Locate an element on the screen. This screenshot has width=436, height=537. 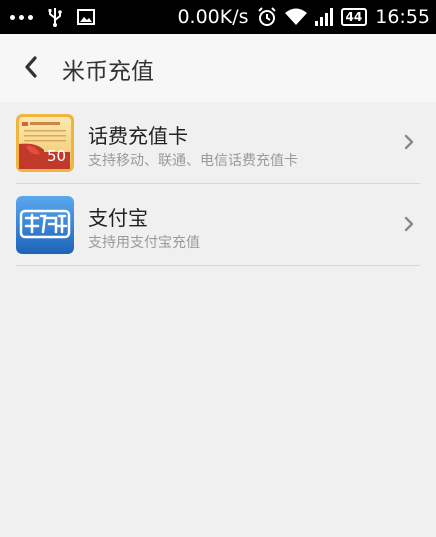
page-title: 米币充值 is located at coordinates (108, 72).